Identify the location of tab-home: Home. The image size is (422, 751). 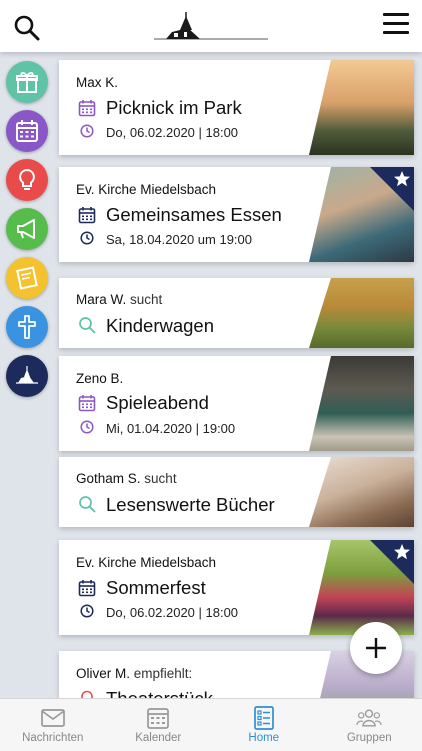
(264, 725).